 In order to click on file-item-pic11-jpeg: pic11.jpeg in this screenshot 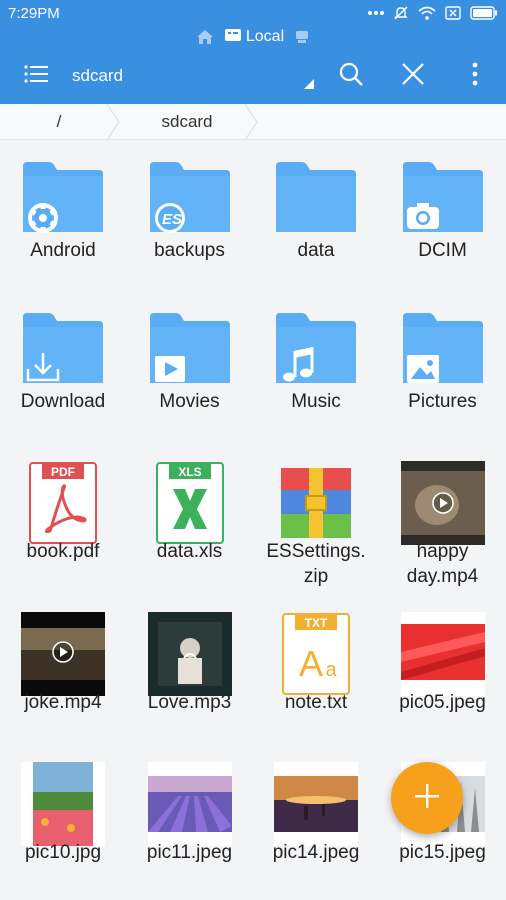, I will do `click(190, 817)`.